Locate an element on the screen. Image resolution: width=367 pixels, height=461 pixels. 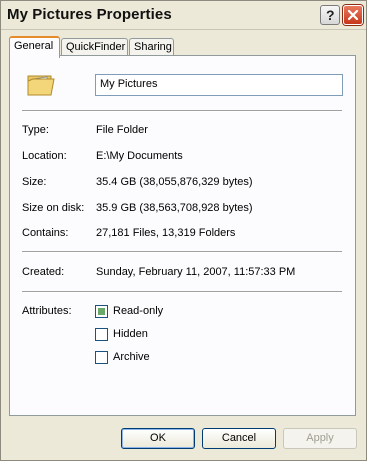
created-value: Sunday, February 11, 2007, 11:57:33 PM is located at coordinates (196, 272).